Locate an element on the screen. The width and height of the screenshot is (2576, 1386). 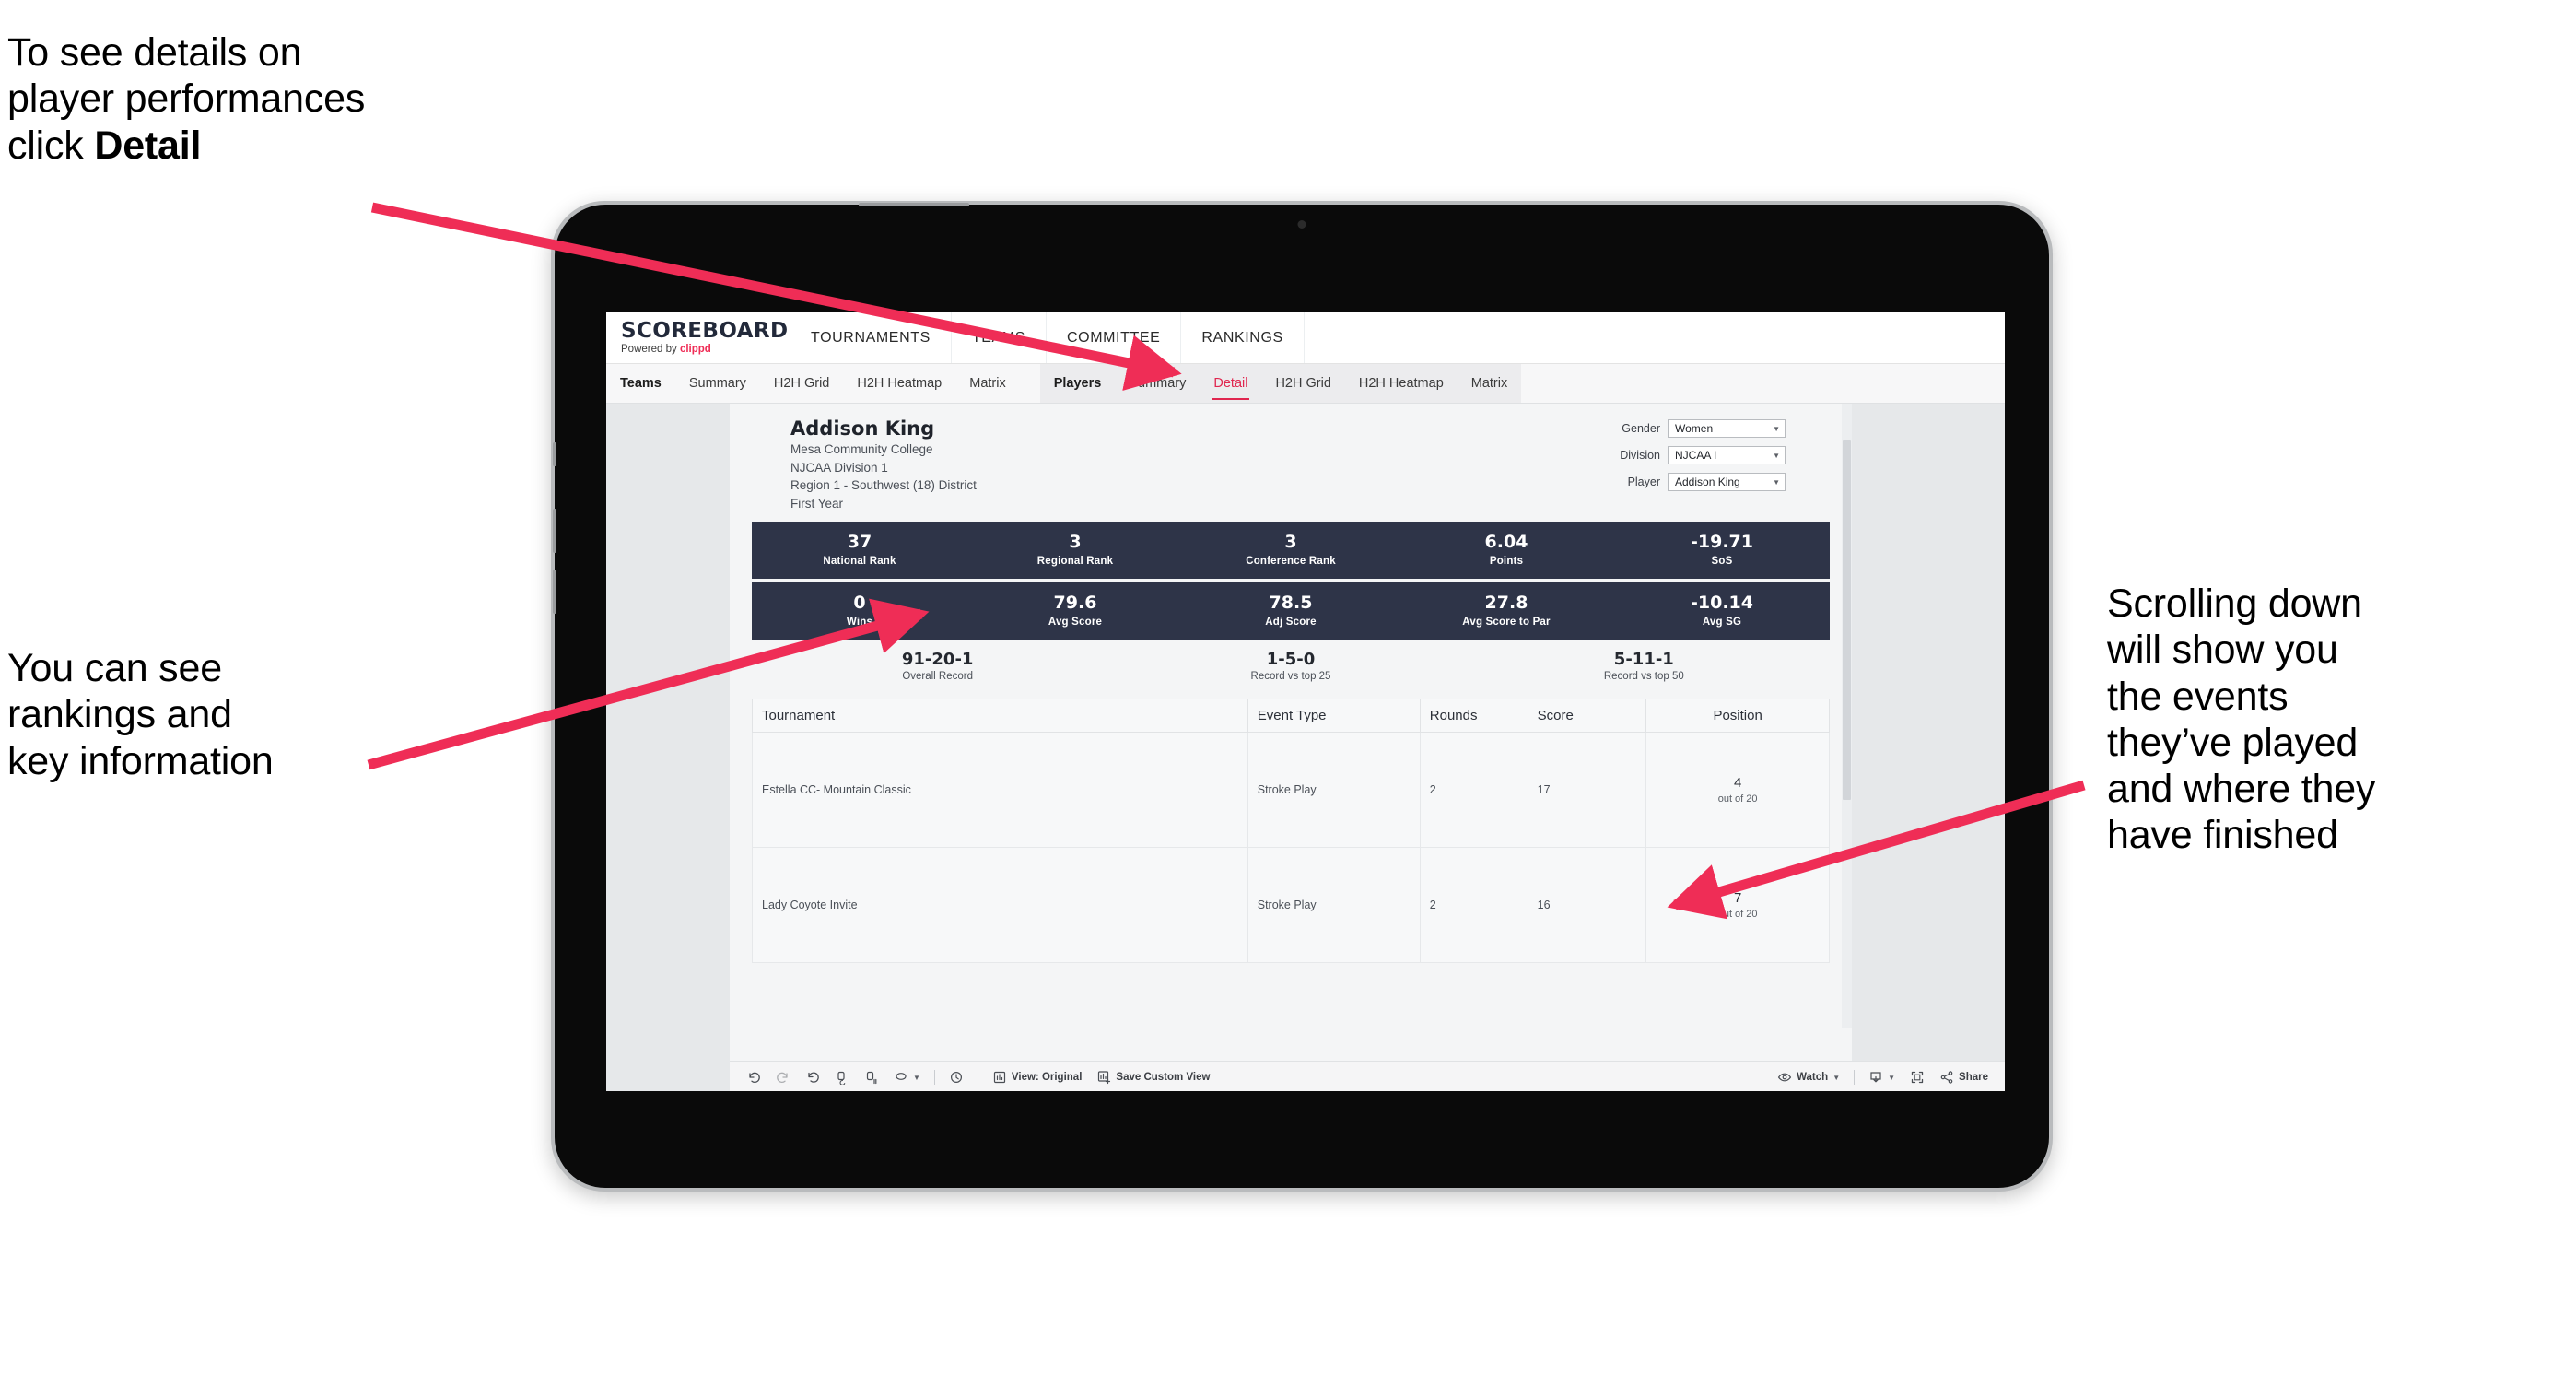
volume-up-button is located at coordinates (554, 531).